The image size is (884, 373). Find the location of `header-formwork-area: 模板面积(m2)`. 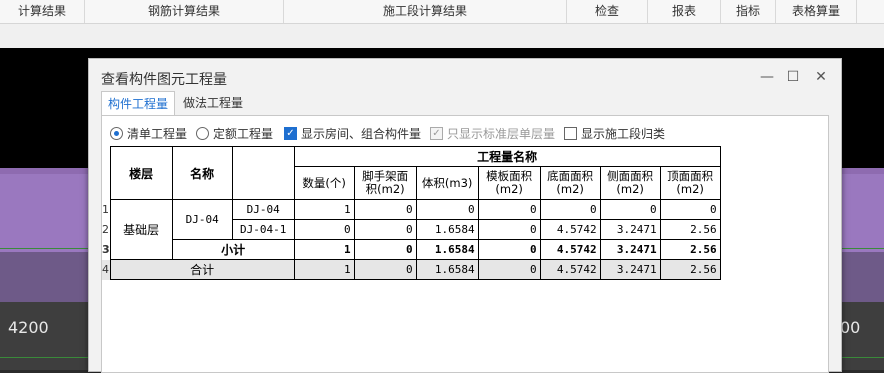

header-formwork-area: 模板面积(m2) is located at coordinates (509, 183).